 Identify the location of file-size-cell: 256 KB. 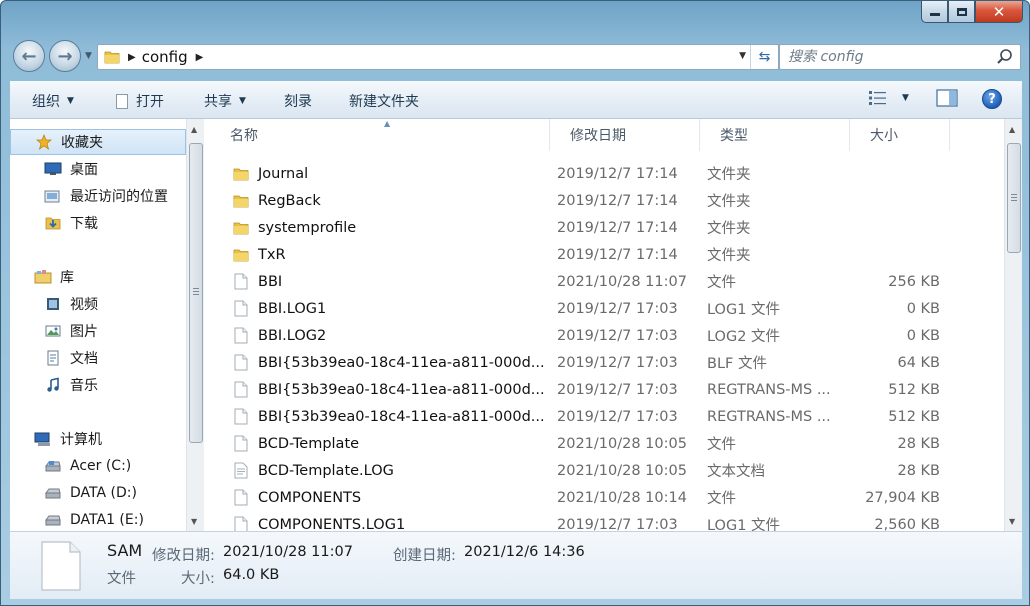
(914, 281).